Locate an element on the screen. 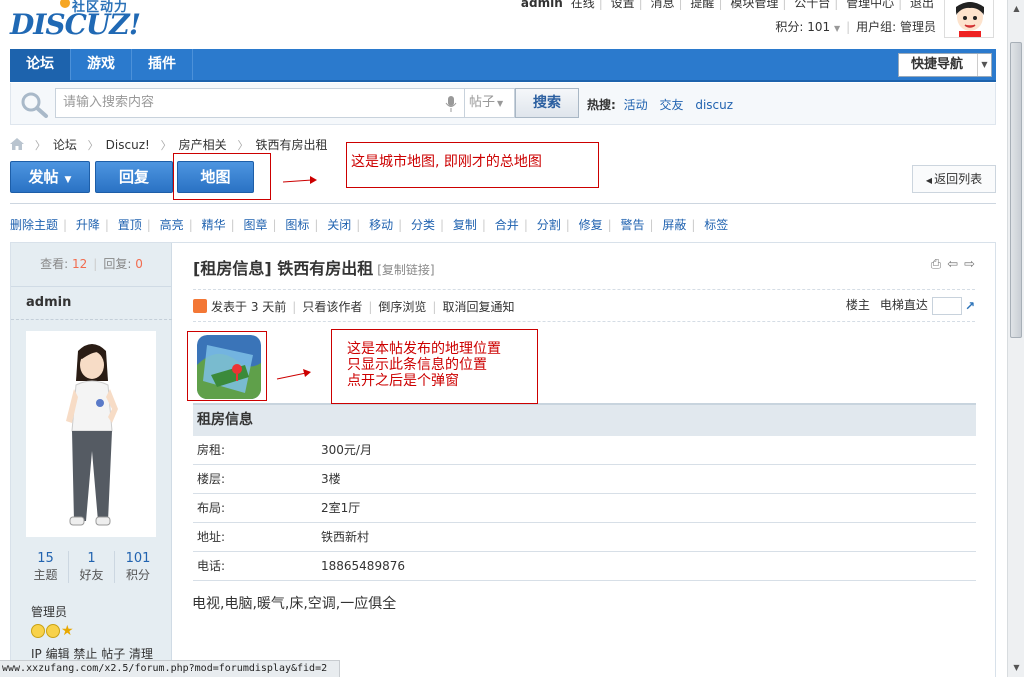 This screenshot has height=677, width=1024. site-logo: 社区动力 DISCUZ! is located at coordinates (80, 21).